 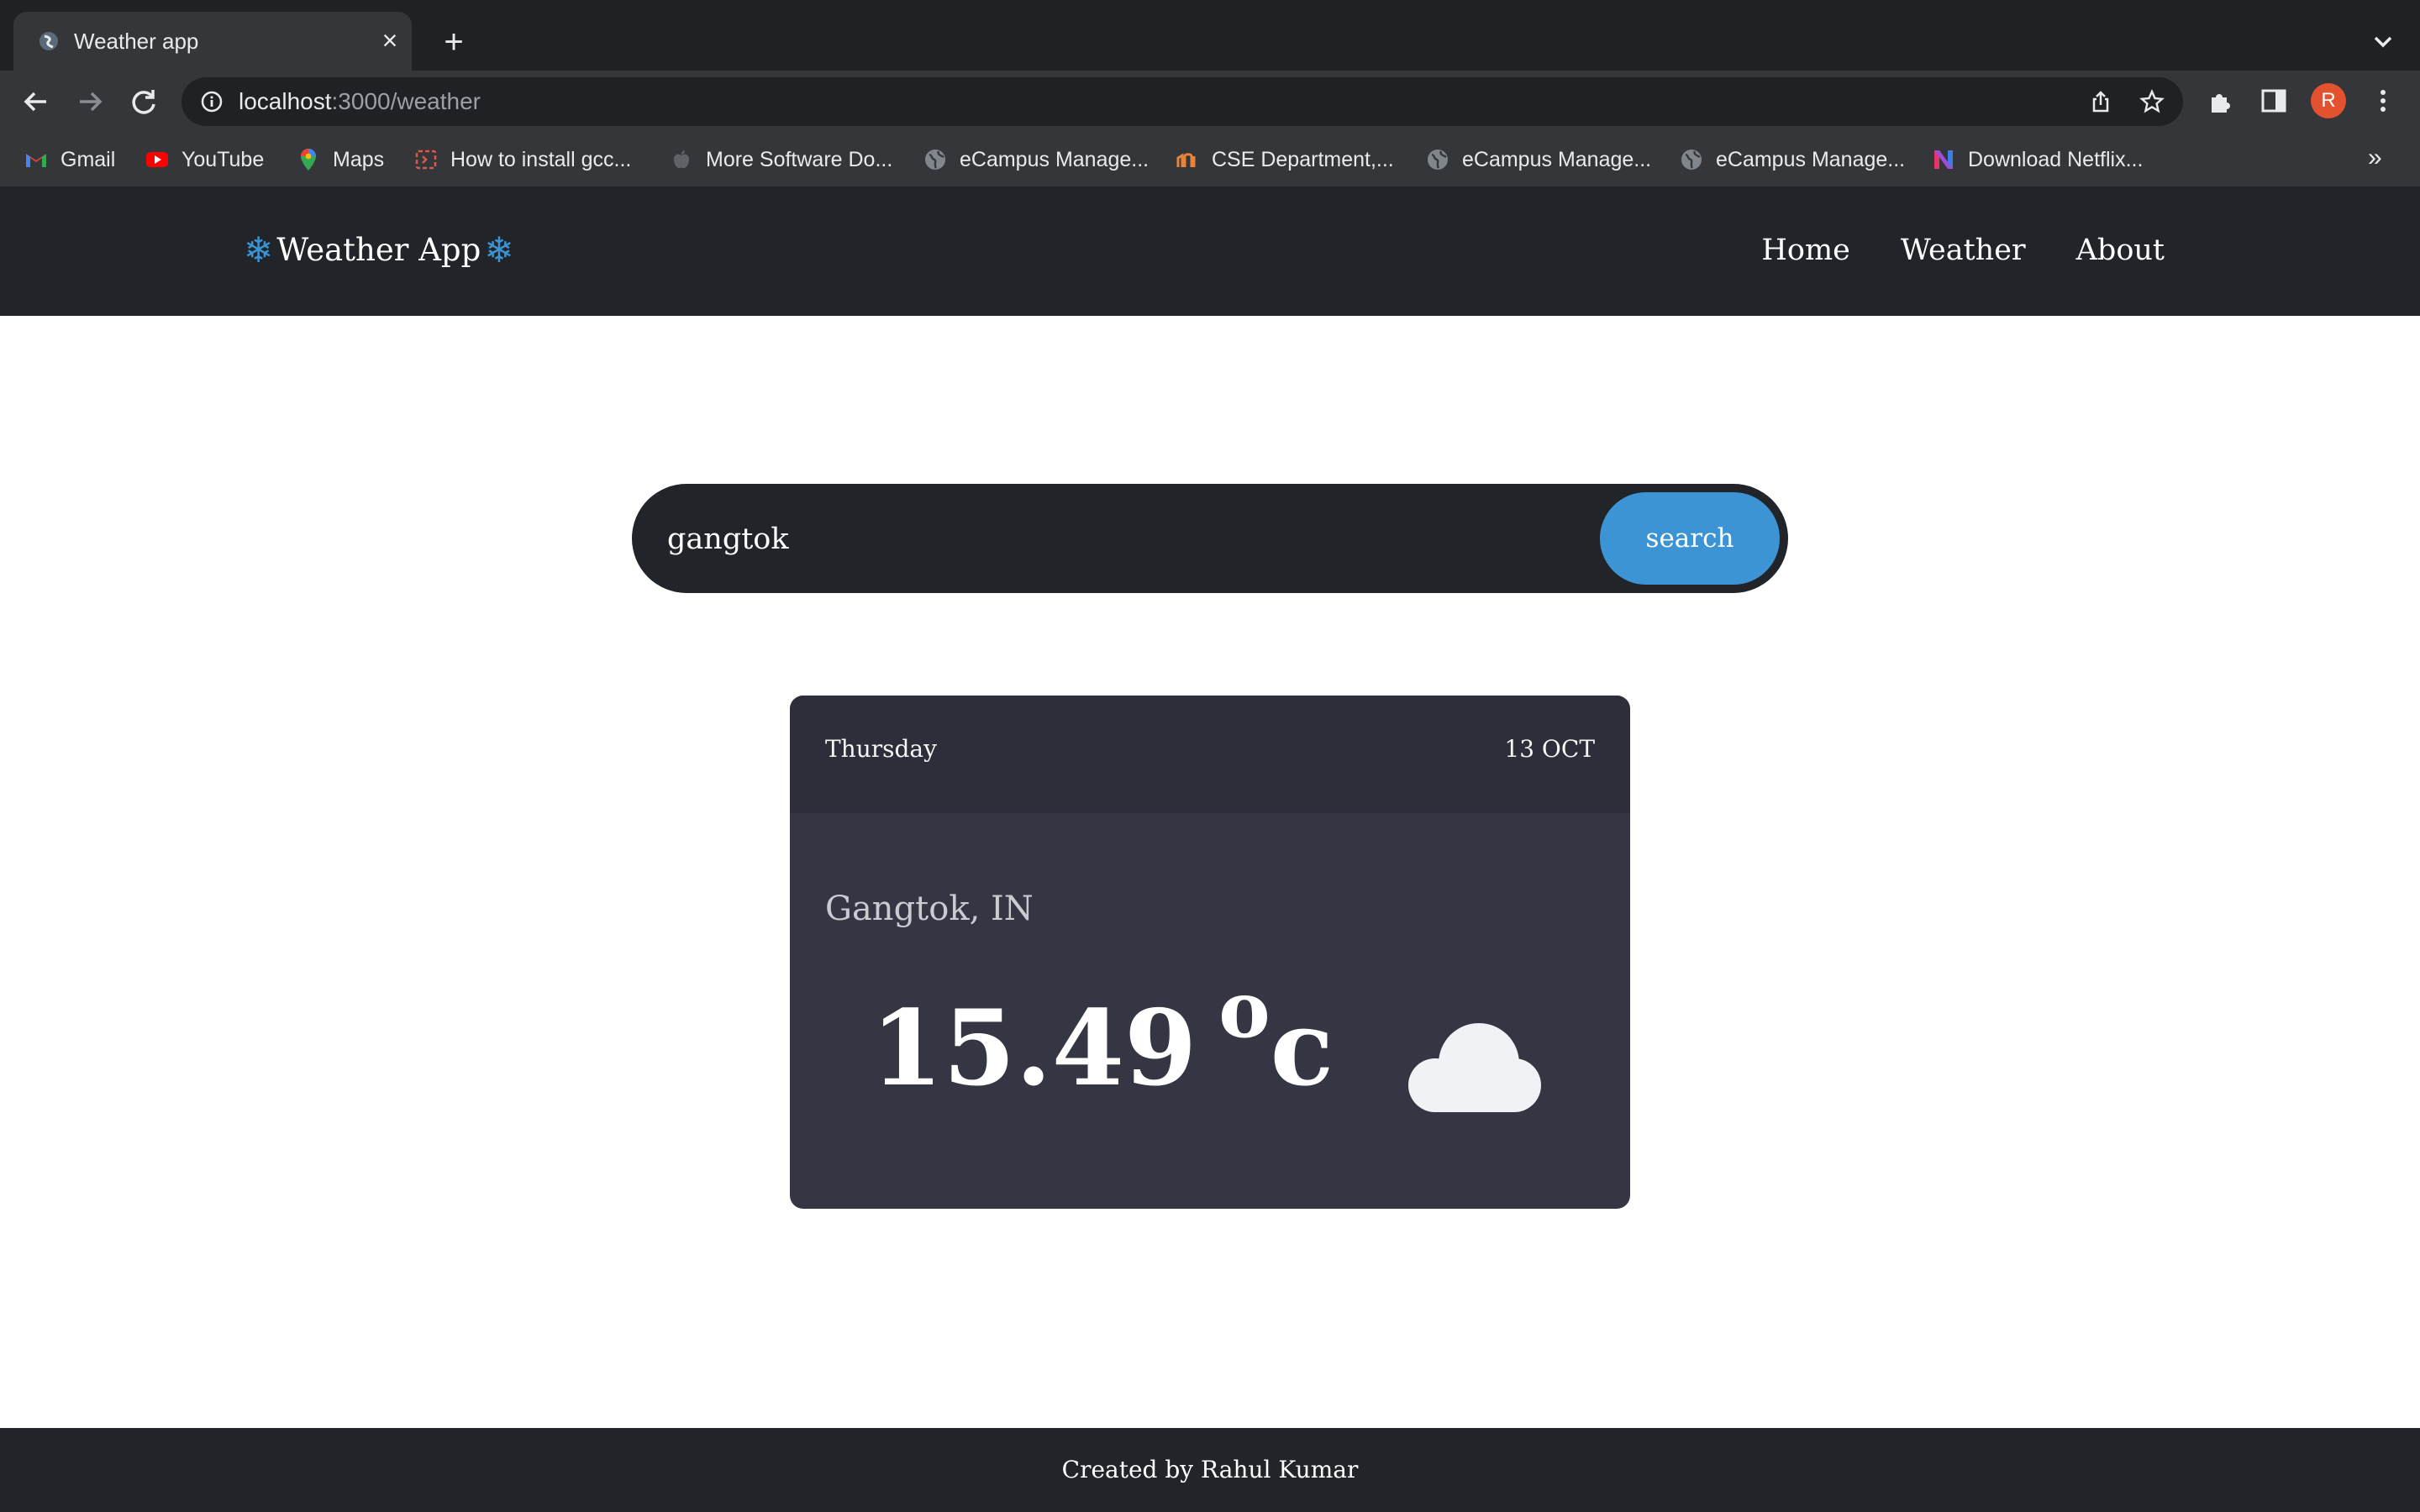 What do you see at coordinates (308, 160) in the screenshot?
I see `maps-icon` at bounding box center [308, 160].